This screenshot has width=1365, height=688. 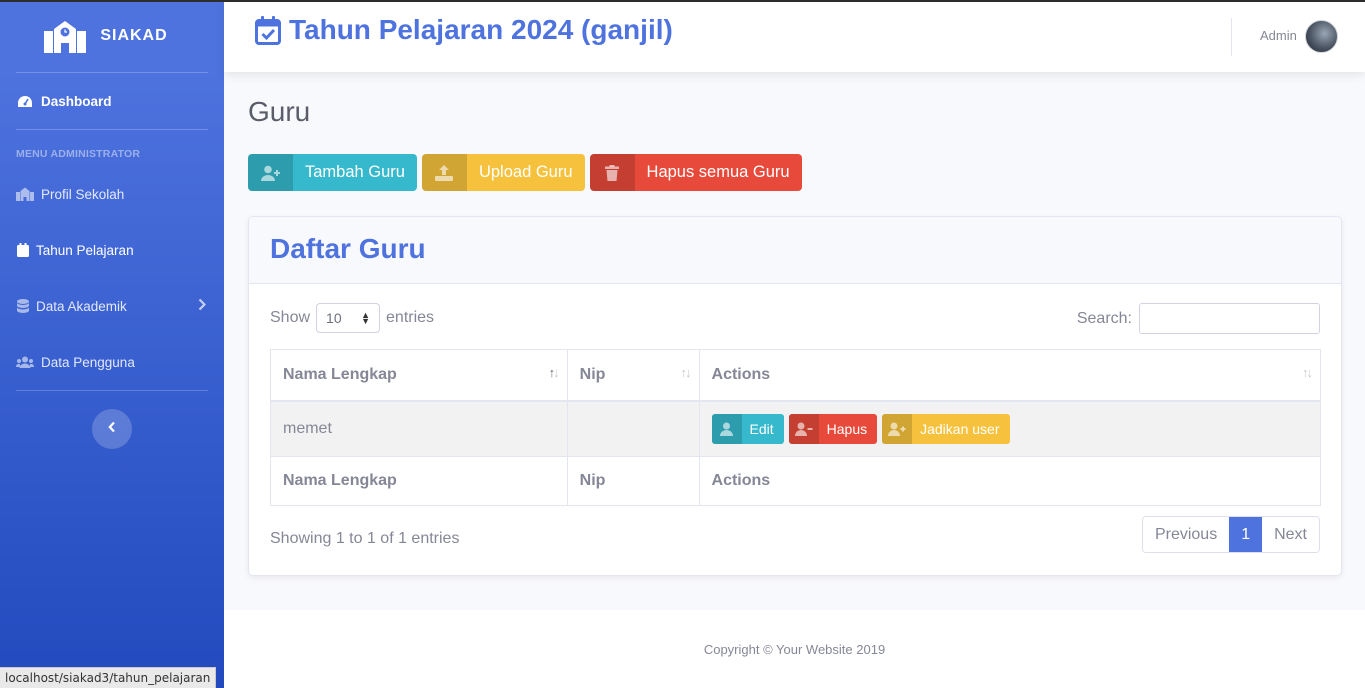 I want to click on page-heading: Guru, so click(x=279, y=111).